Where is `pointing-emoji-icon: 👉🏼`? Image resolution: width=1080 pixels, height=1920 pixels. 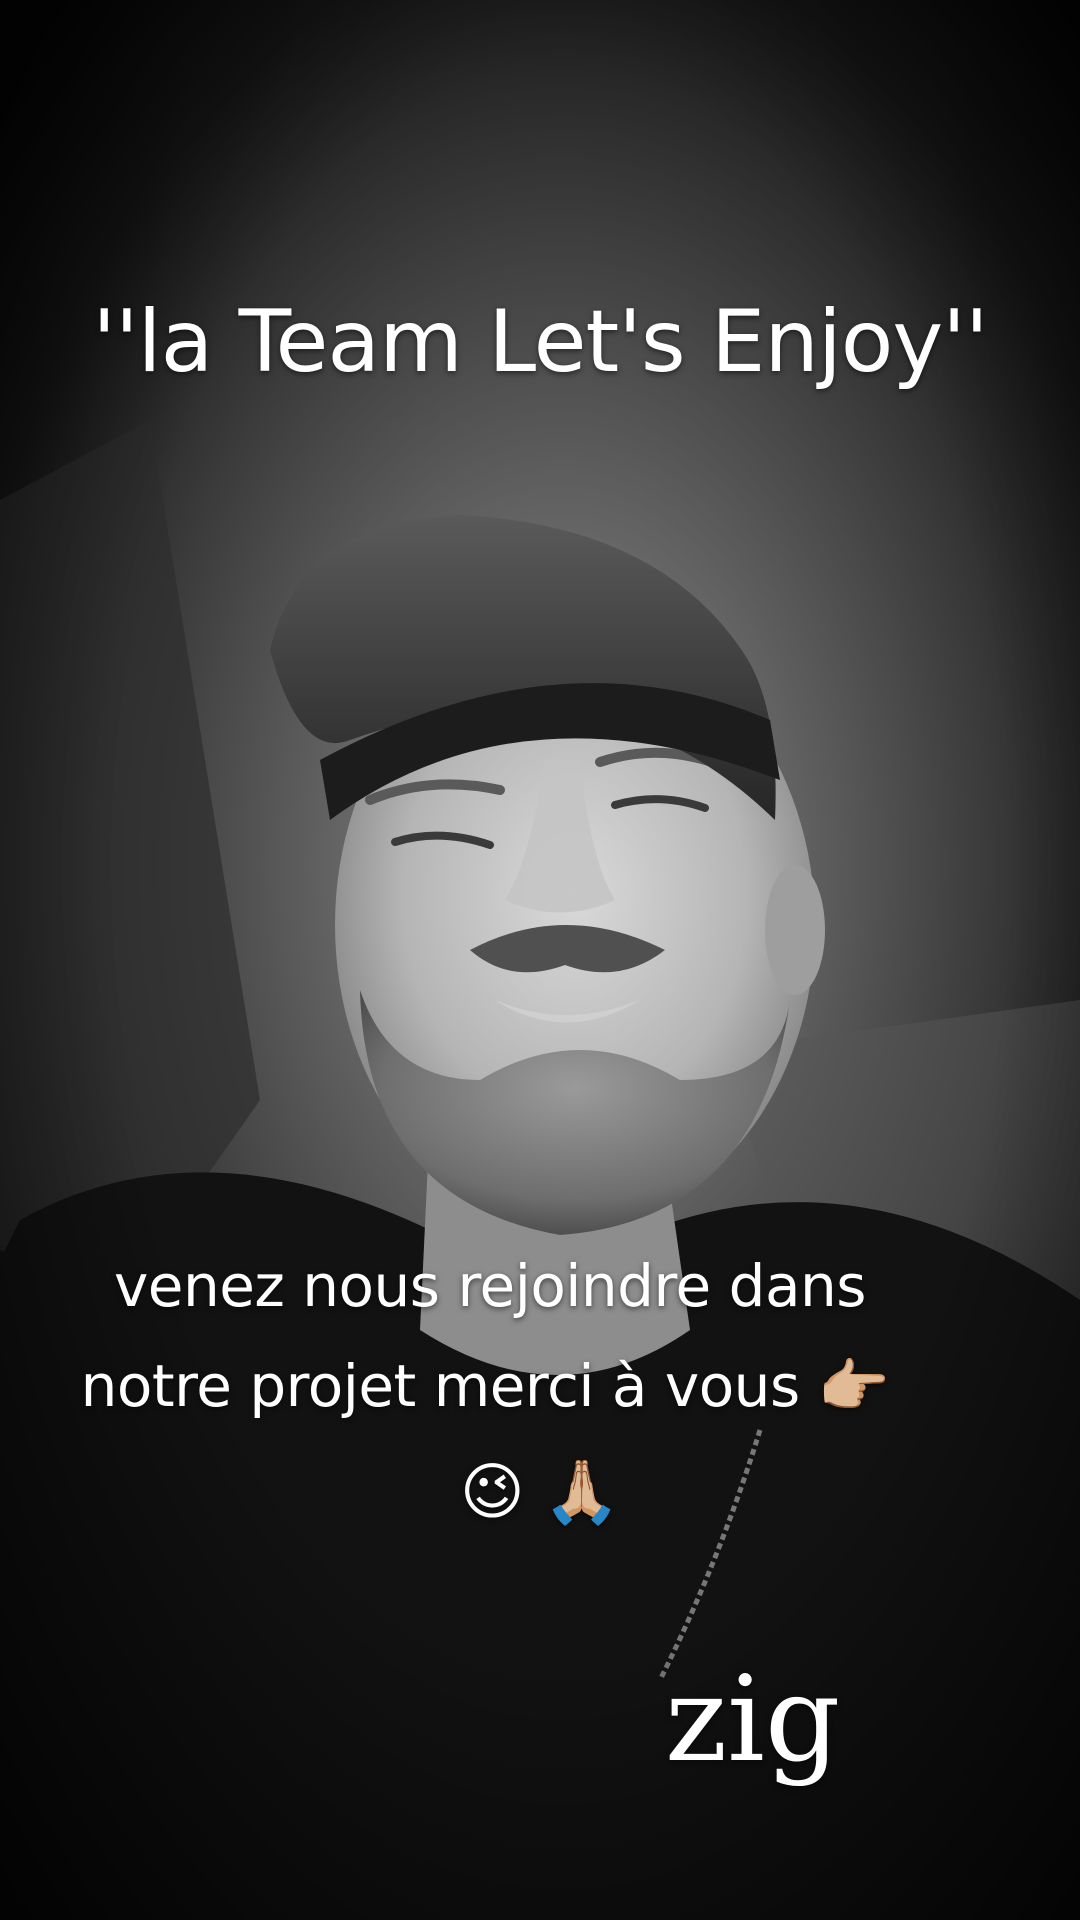 pointing-emoji-icon: 👉🏼 is located at coordinates (853, 1386).